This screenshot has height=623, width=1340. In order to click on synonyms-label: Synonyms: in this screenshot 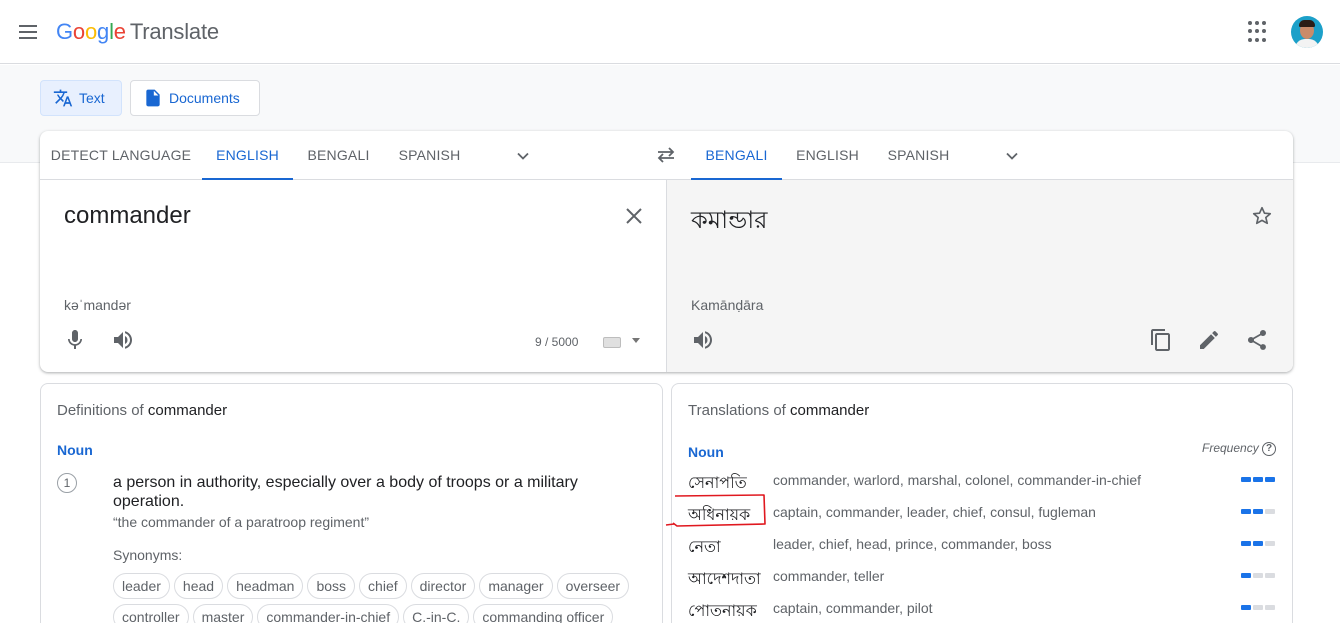, I will do `click(148, 555)`.